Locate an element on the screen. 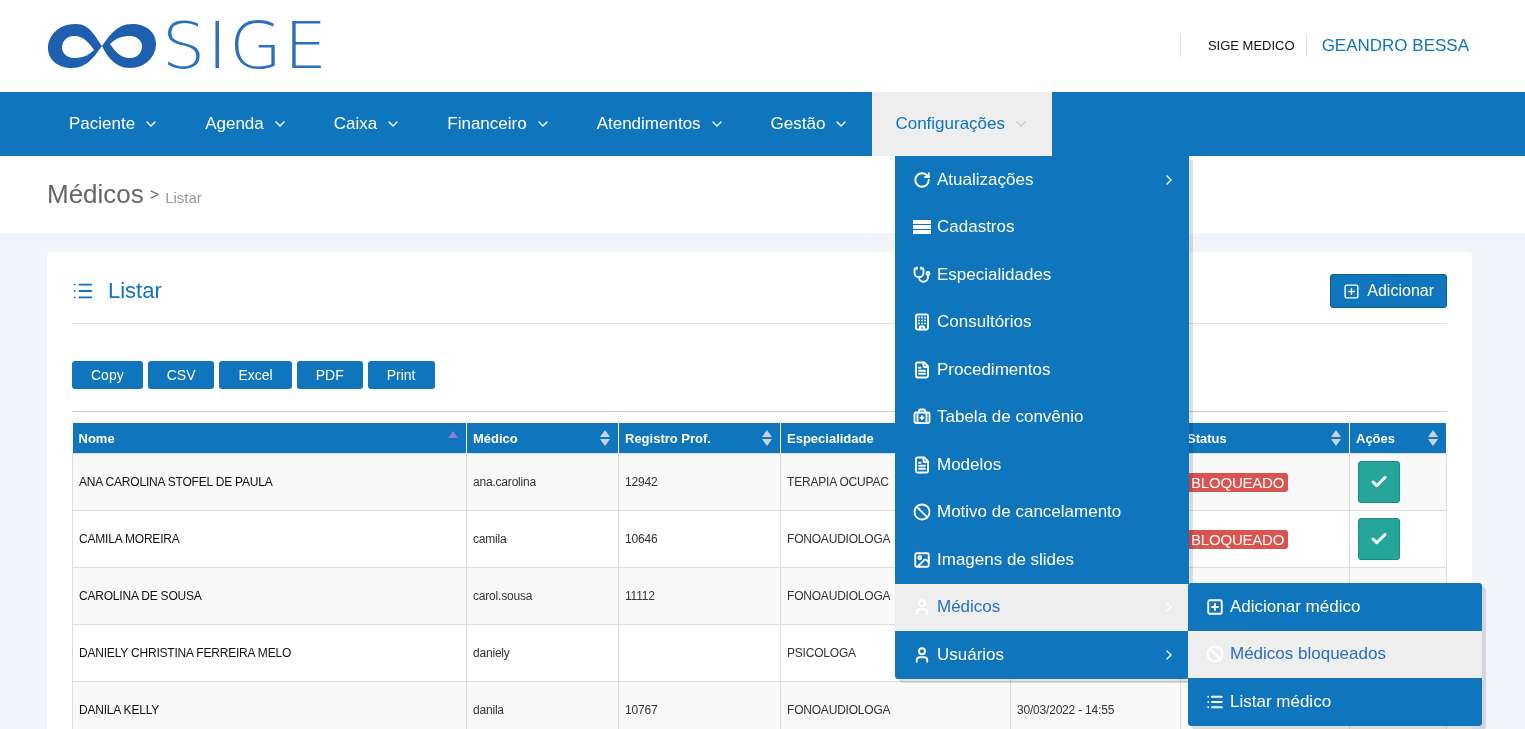  breadcrumb-current: Listar is located at coordinates (183, 197).